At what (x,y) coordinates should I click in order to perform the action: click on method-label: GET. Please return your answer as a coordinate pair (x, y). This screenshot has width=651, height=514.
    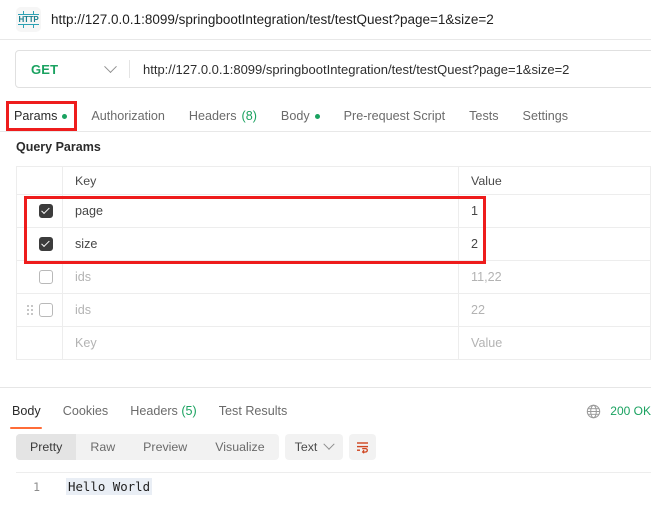
    Looking at the image, I should click on (45, 69).